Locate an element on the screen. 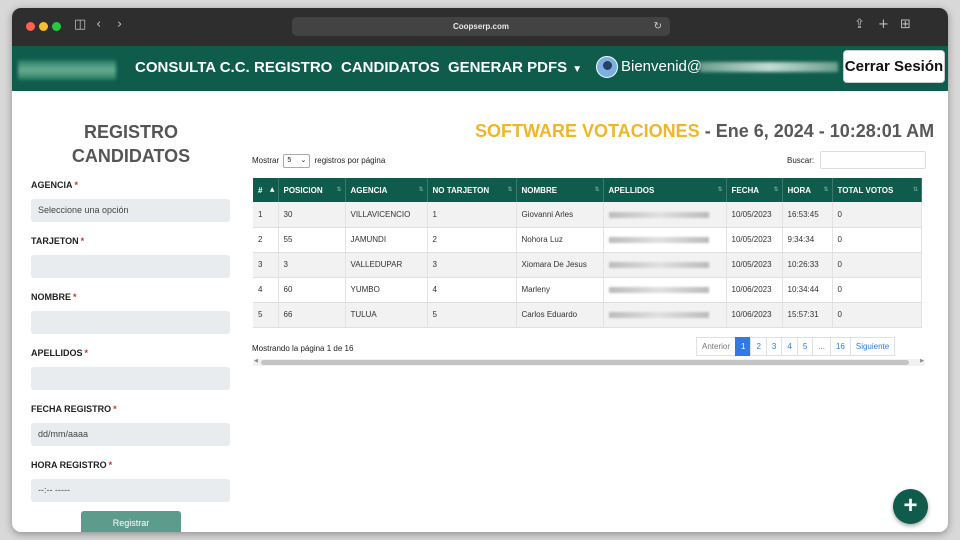  col-index-label: # is located at coordinates (260, 190).